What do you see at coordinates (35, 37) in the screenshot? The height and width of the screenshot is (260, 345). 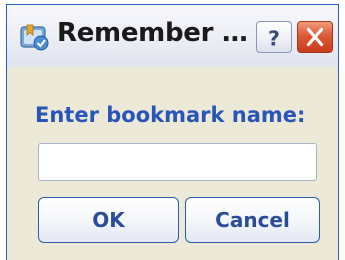 I see `bookmark-app-icon` at bounding box center [35, 37].